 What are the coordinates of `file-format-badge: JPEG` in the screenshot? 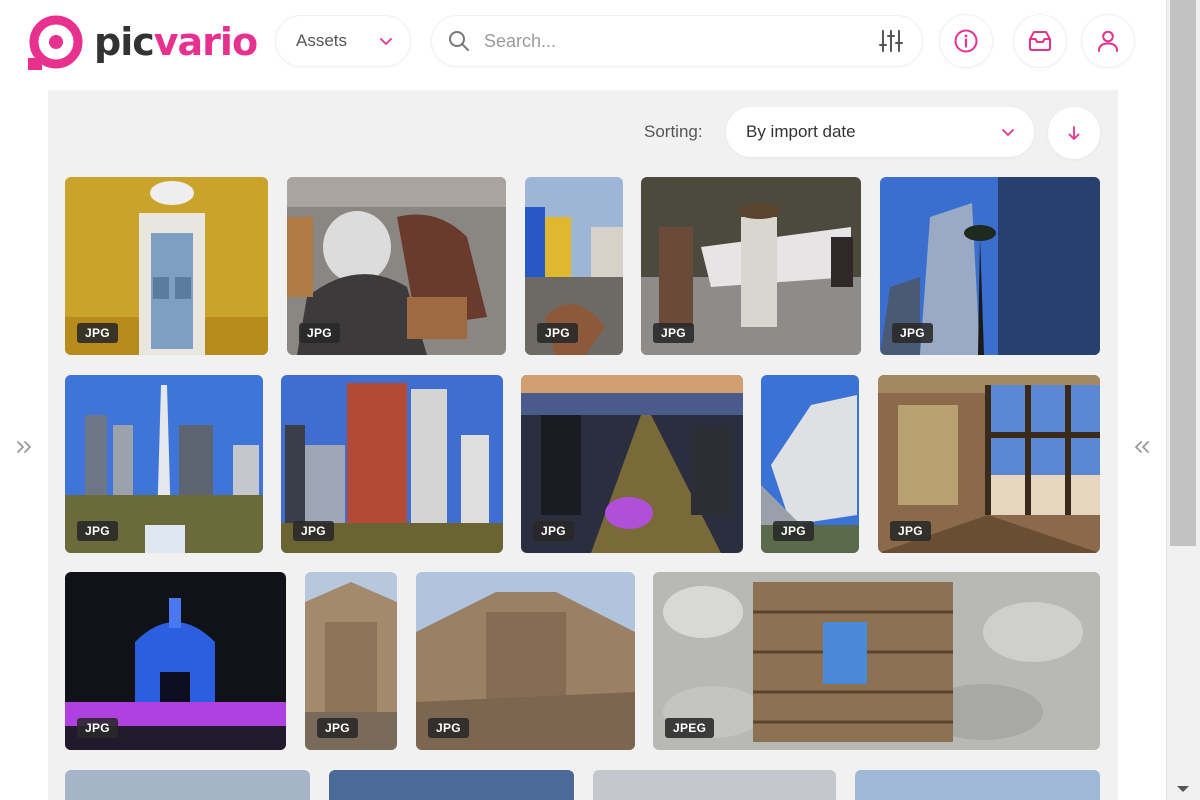 It's located at (690, 728).